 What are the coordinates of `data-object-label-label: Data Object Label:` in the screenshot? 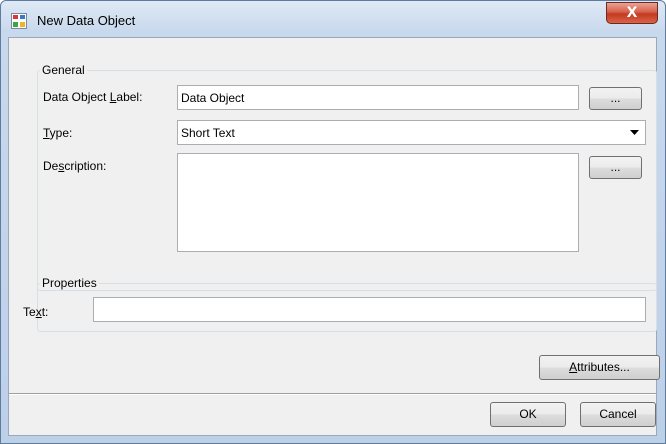 It's located at (93, 97).